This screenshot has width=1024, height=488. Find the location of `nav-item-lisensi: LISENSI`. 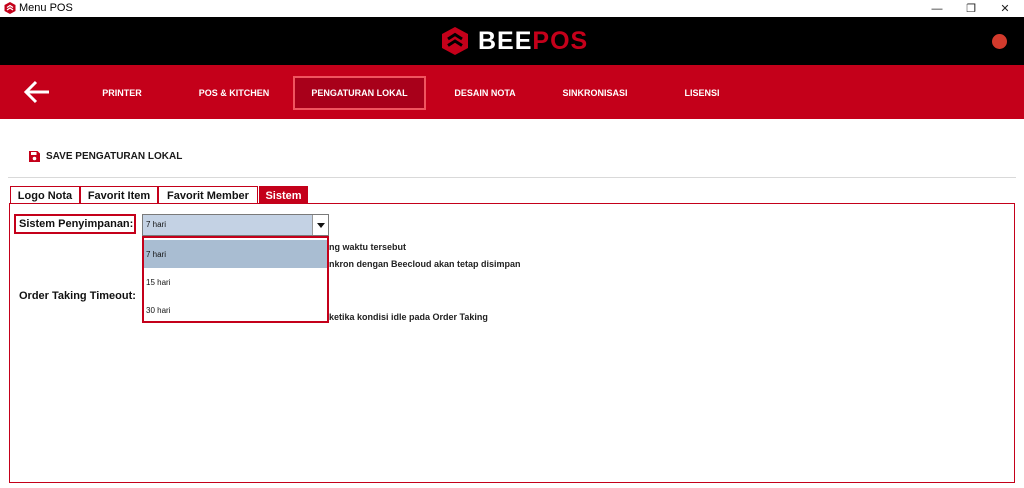

nav-item-lisensi: LISENSI is located at coordinates (702, 93).